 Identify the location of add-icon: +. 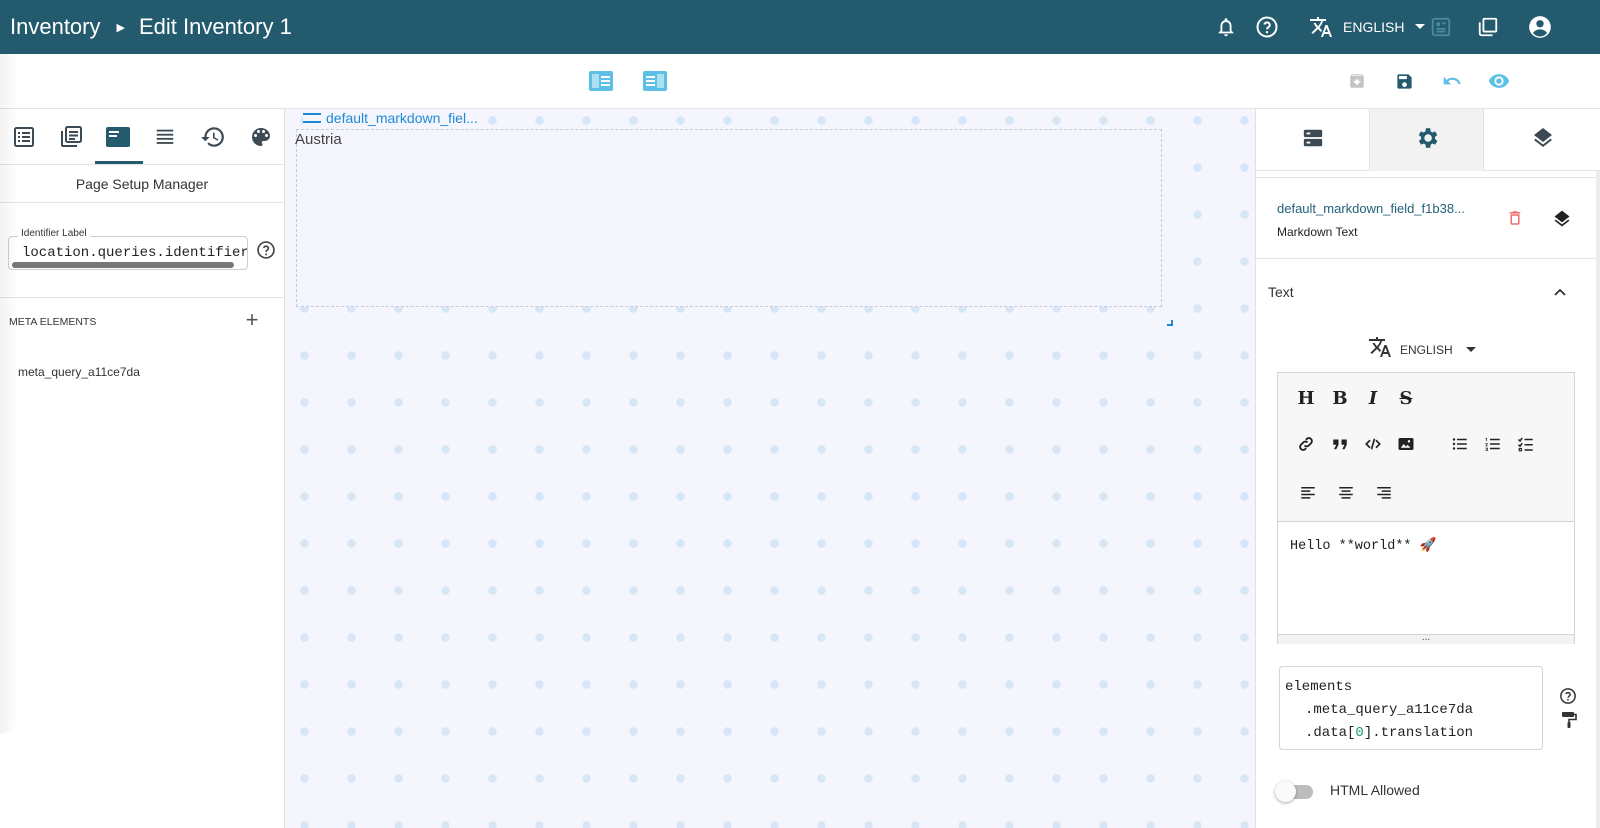
(252, 319).